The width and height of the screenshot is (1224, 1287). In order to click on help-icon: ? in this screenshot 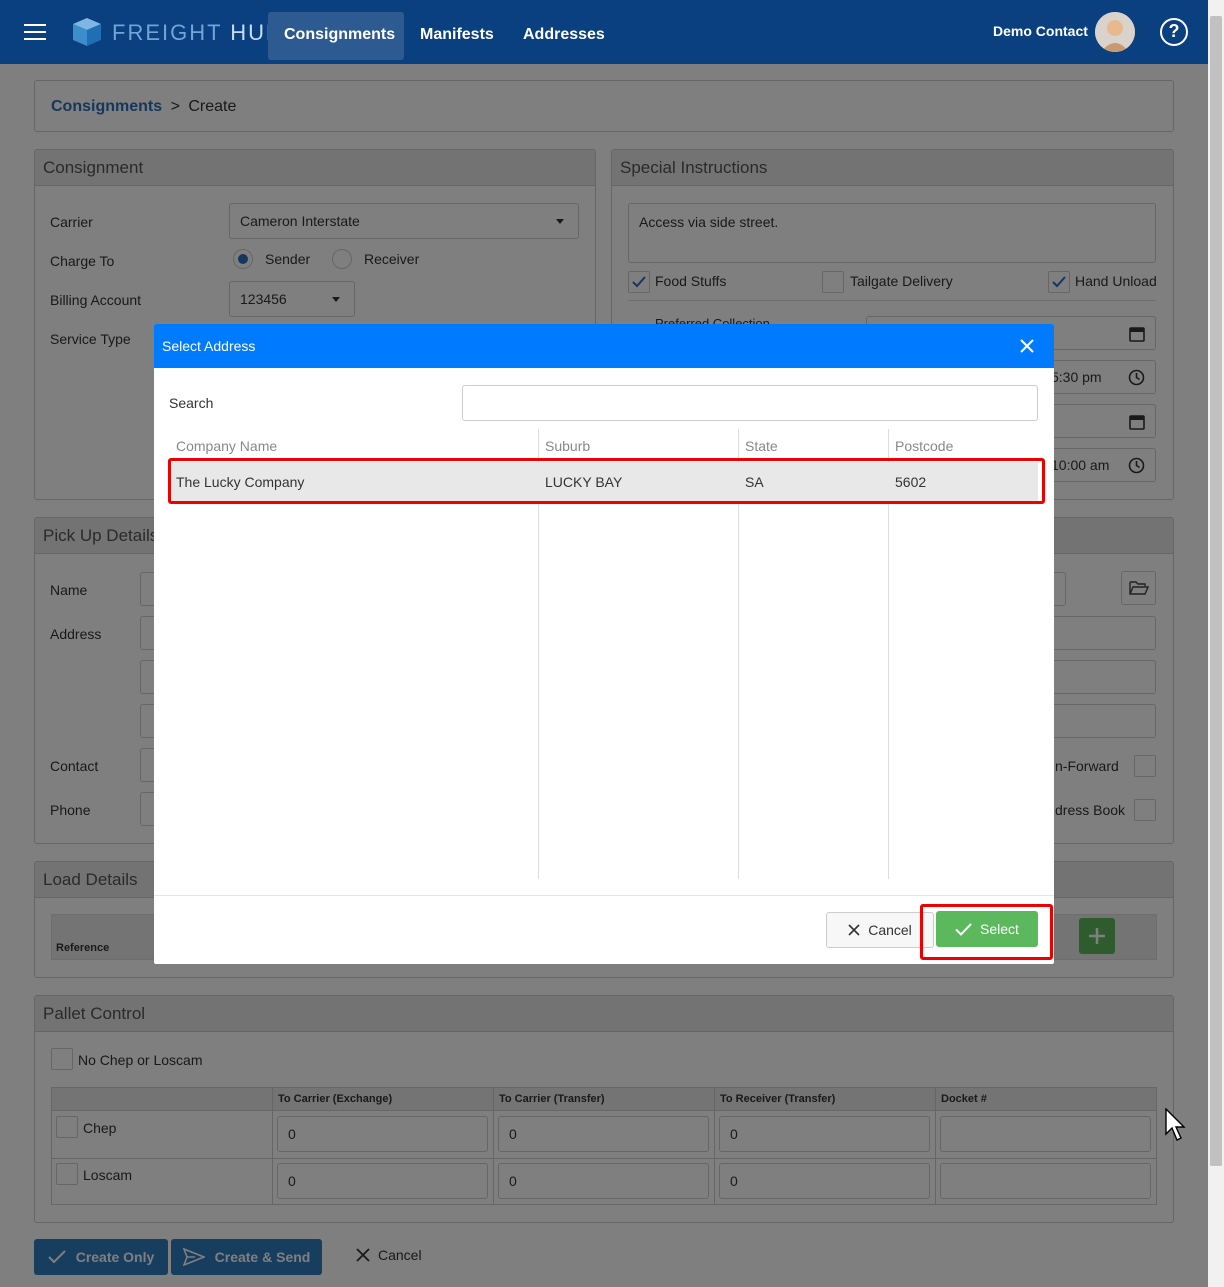, I will do `click(1174, 32)`.